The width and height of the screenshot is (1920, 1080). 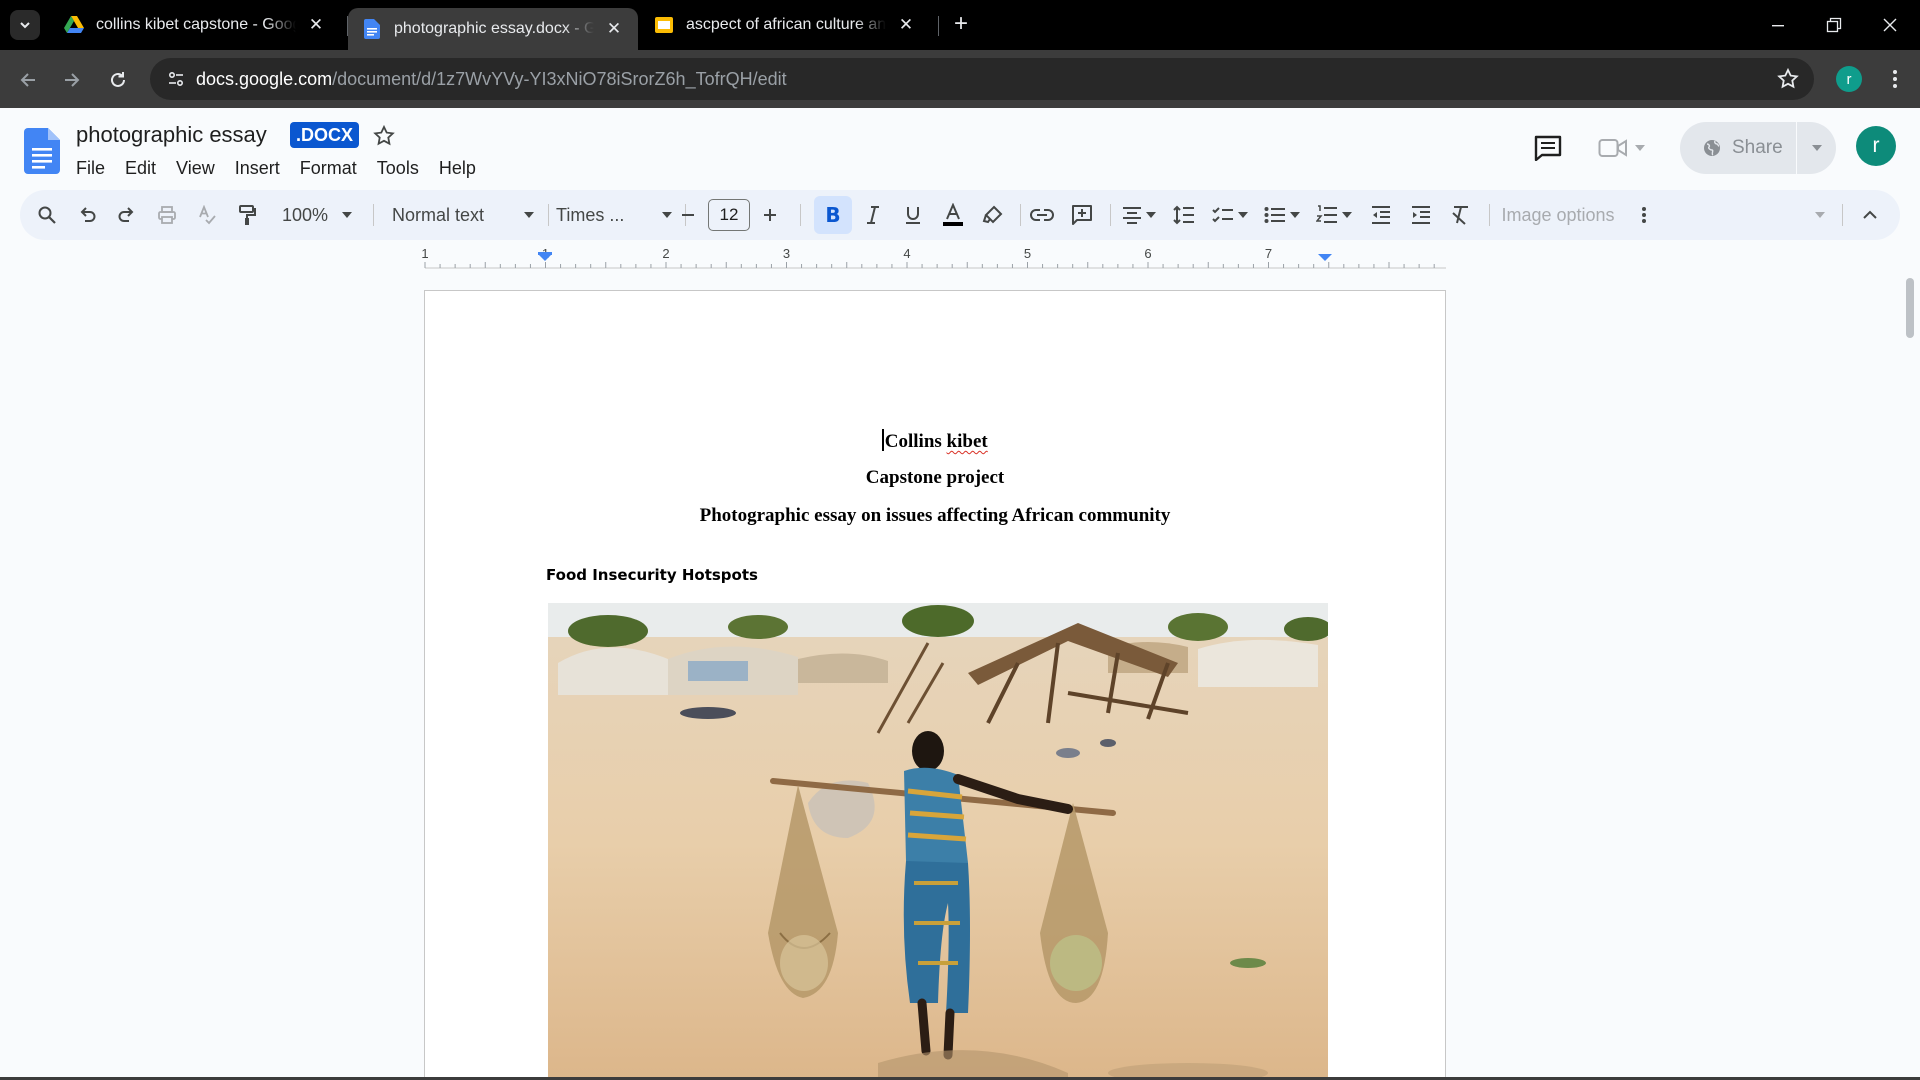 What do you see at coordinates (1870, 215) in the screenshot?
I see `hide-menus-button` at bounding box center [1870, 215].